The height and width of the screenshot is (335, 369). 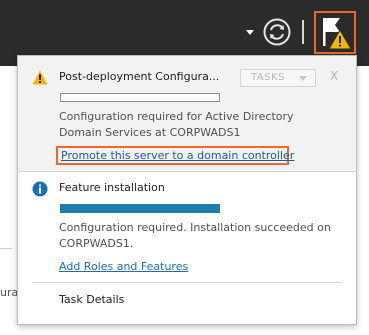 What do you see at coordinates (91, 299) in the screenshot?
I see `task-details-link: Task Details` at bounding box center [91, 299].